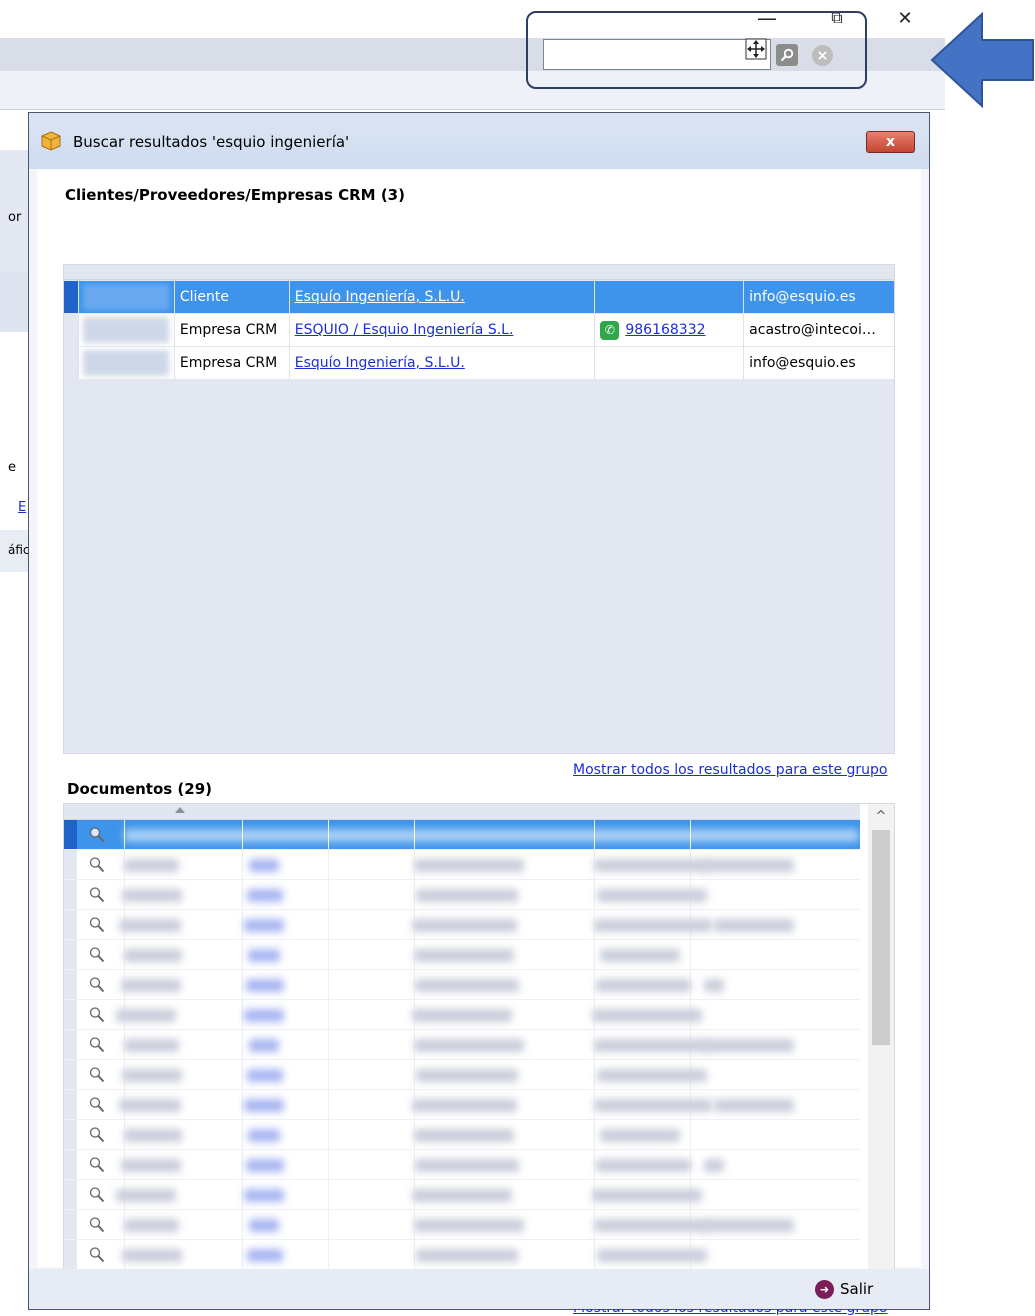 The height and width of the screenshot is (1316, 1035). I want to click on code-cell, so click(127, 363).